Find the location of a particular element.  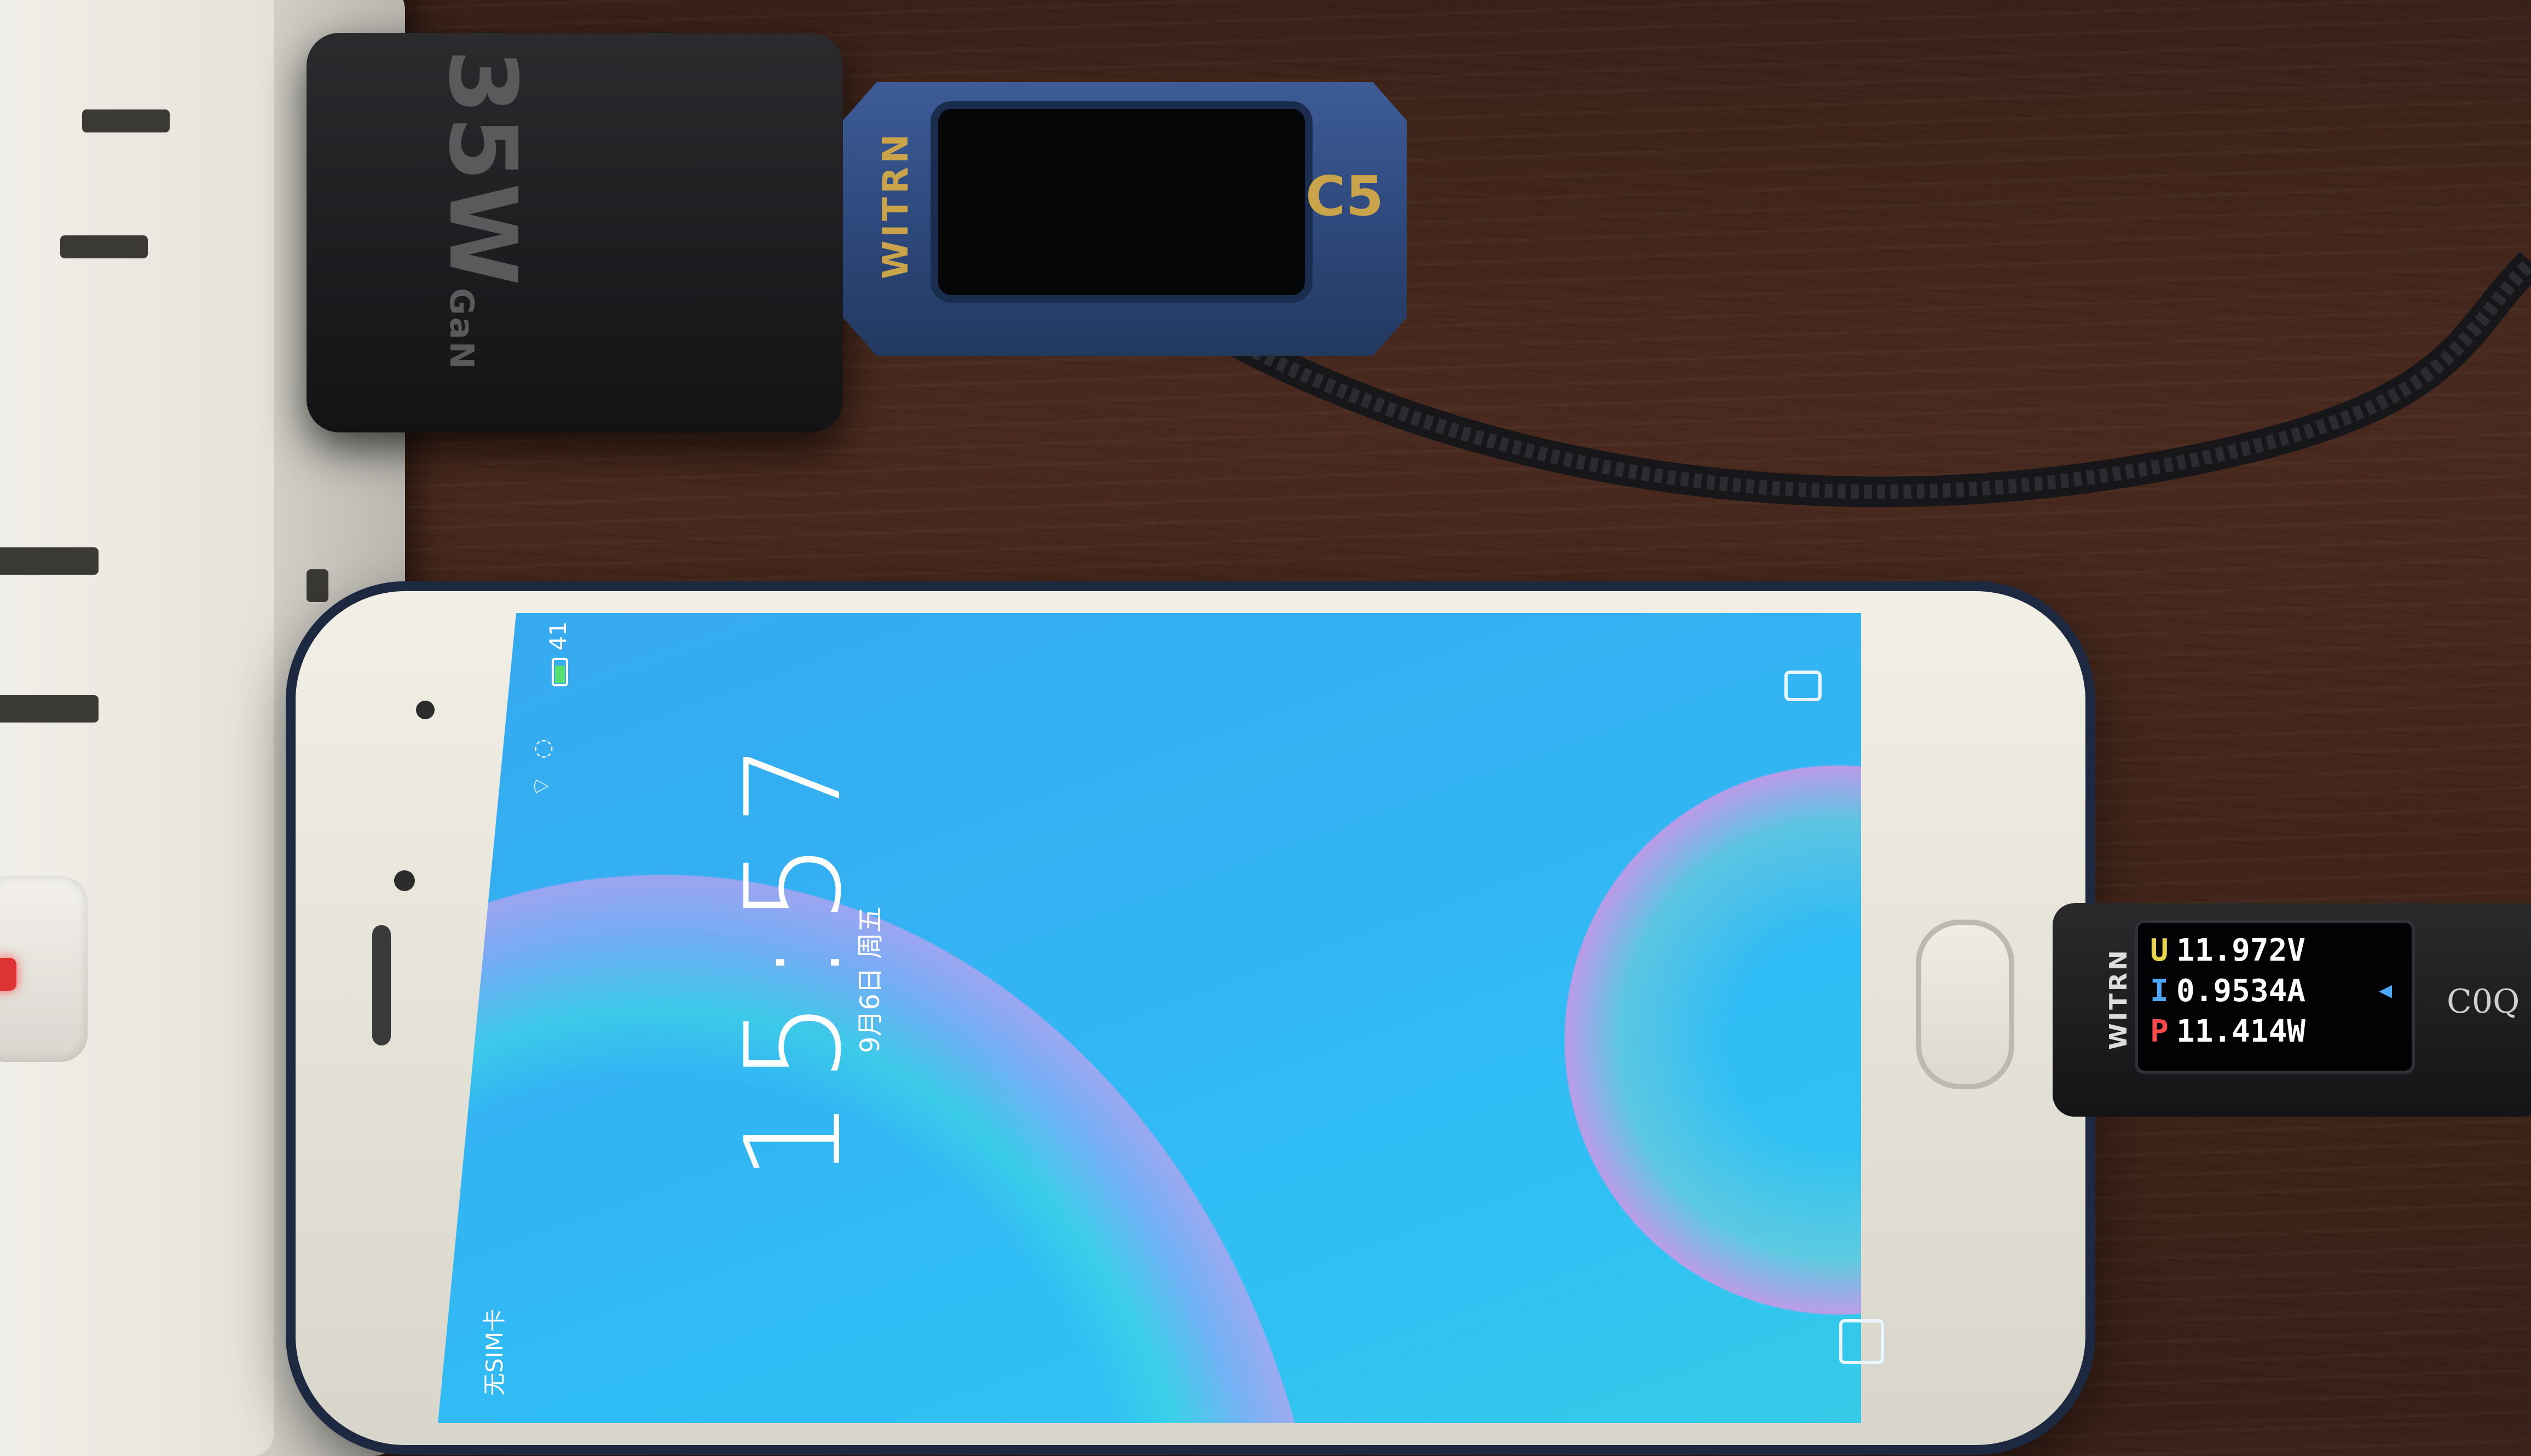

power-value: 11.414W is located at coordinates (2241, 1031).